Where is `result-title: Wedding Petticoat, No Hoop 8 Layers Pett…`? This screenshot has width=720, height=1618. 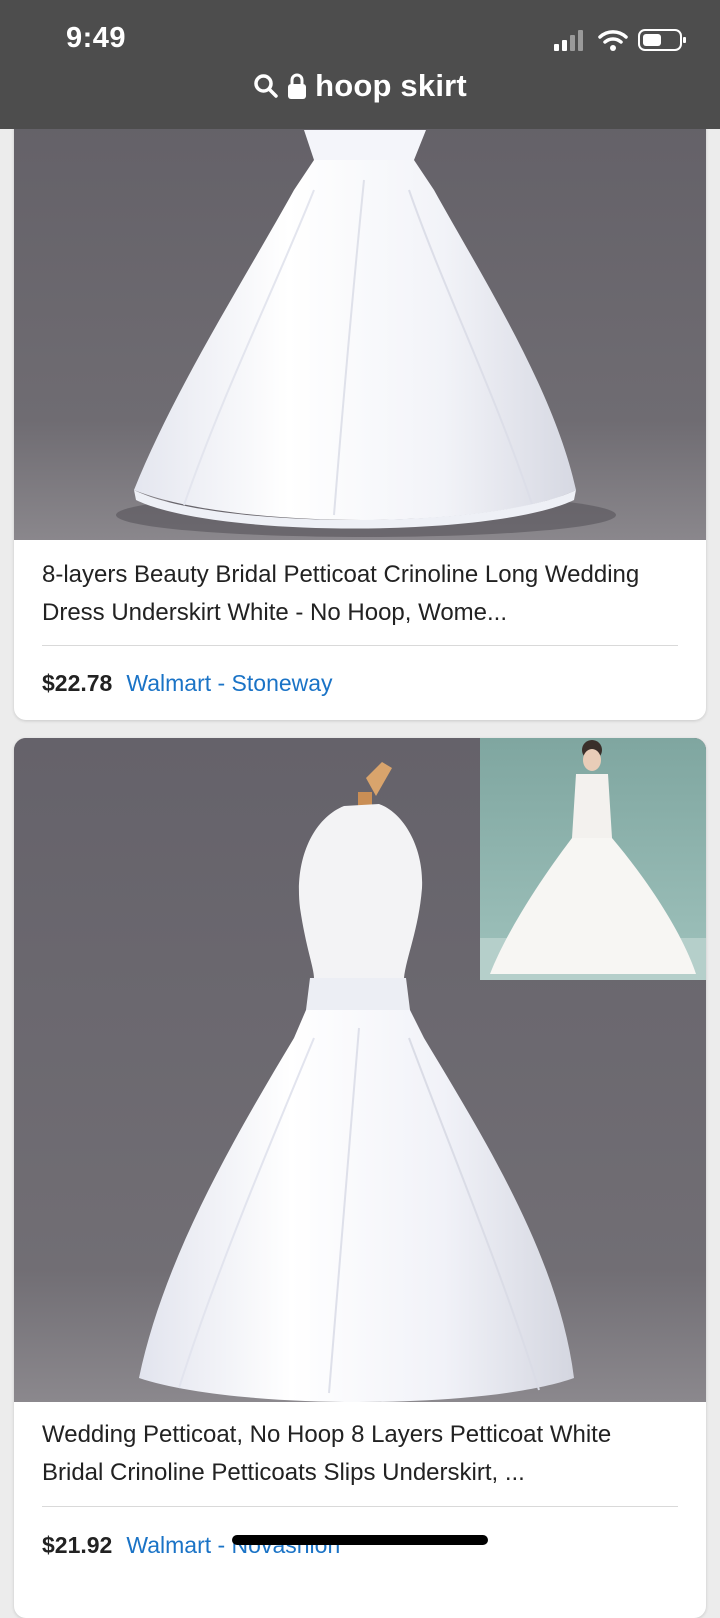 result-title: Wedding Petticoat, No Hoop 8 Layers Pett… is located at coordinates (360, 1454).